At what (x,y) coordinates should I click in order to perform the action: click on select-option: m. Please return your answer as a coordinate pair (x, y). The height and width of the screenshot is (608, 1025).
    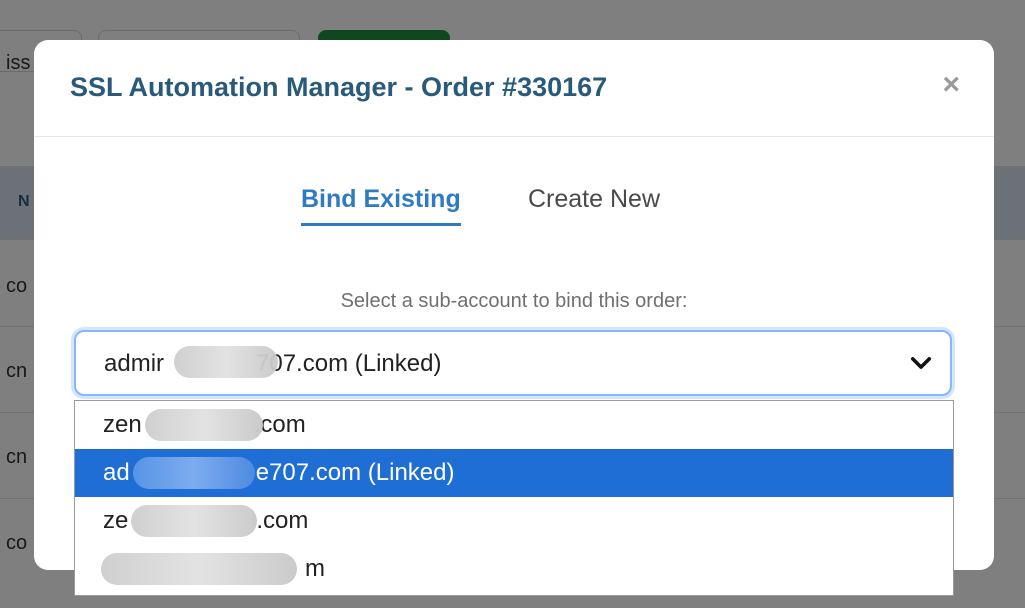
    Looking at the image, I should click on (514, 569).